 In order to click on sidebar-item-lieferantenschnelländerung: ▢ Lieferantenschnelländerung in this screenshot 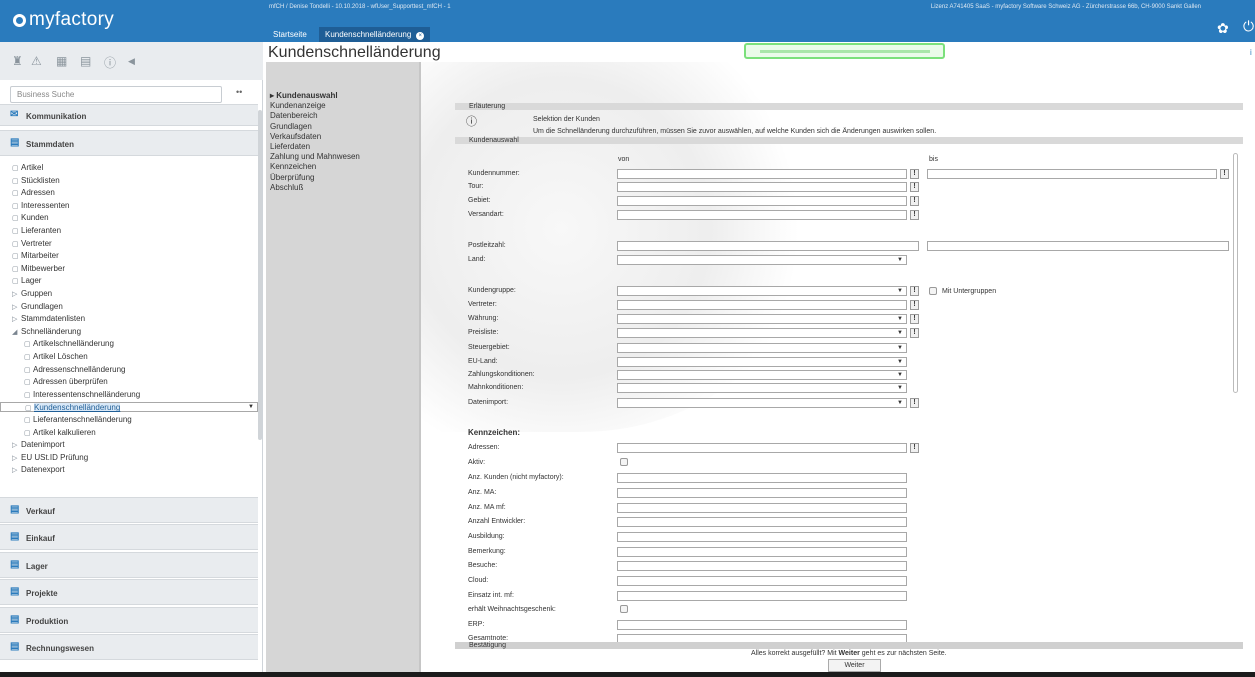, I will do `click(129, 421)`.